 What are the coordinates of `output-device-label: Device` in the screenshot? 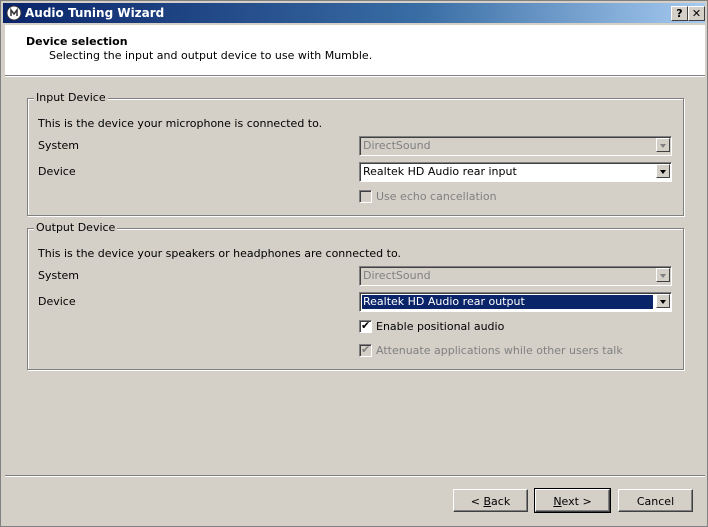 It's located at (57, 301).